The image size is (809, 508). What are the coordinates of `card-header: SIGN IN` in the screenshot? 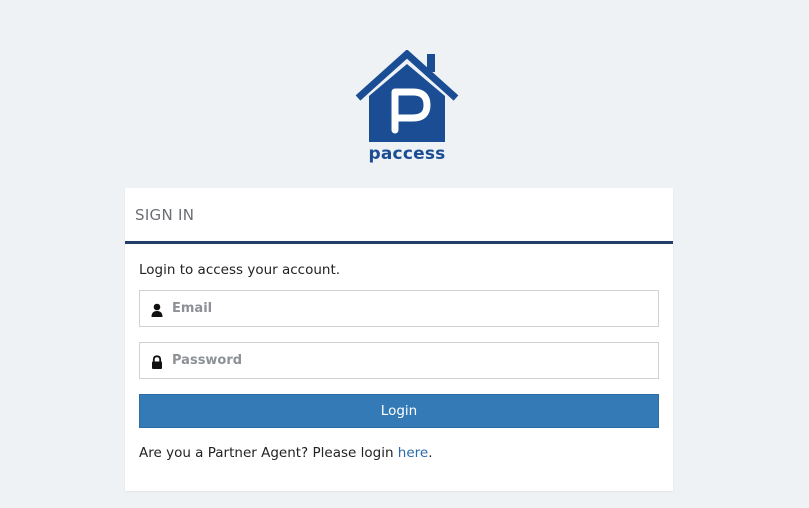 It's located at (399, 216).